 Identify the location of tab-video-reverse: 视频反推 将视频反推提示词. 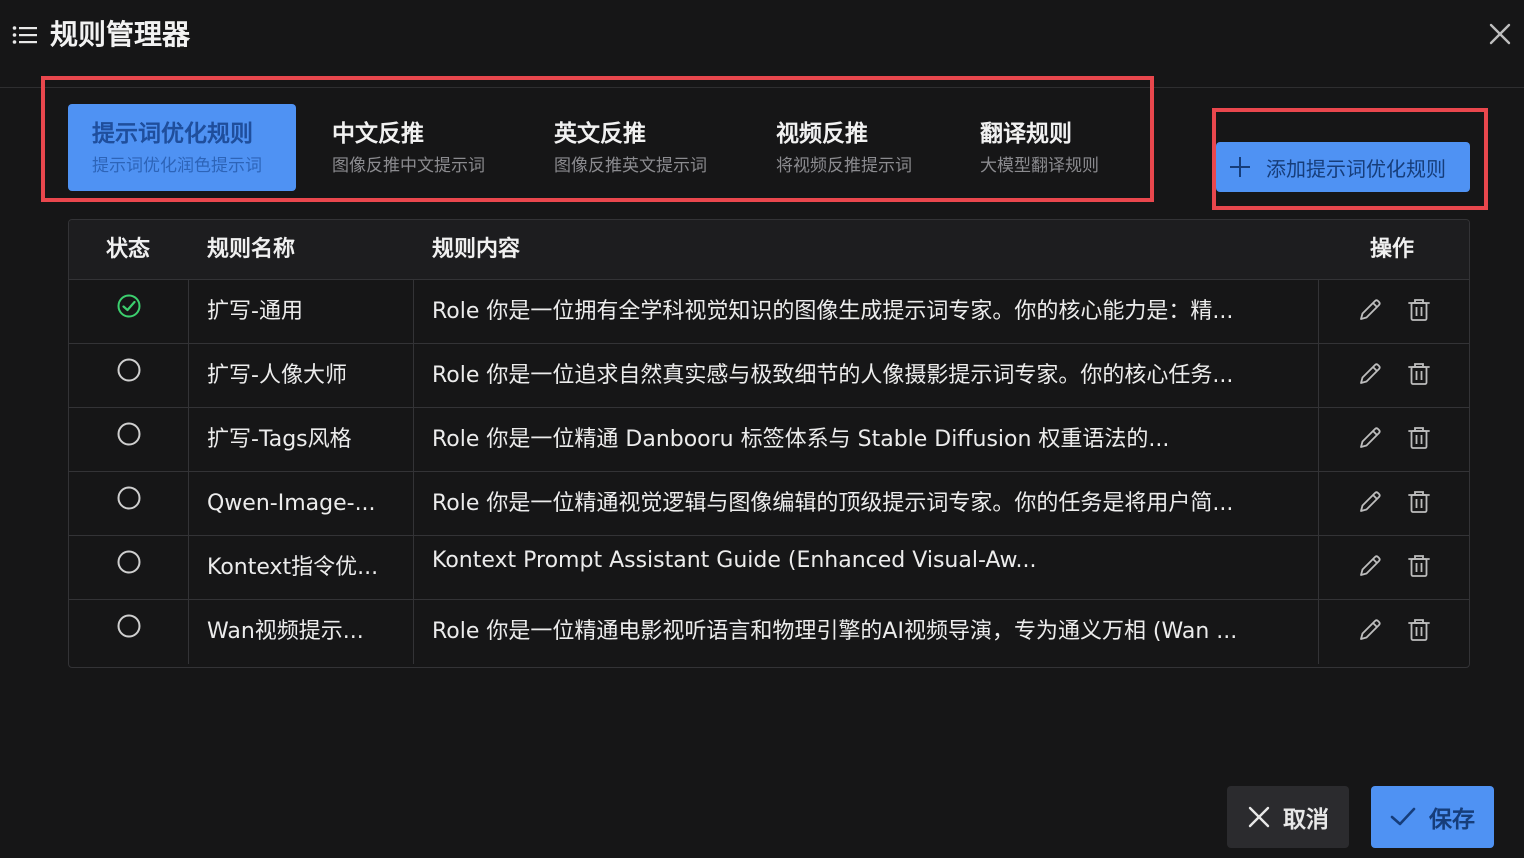
(847, 147).